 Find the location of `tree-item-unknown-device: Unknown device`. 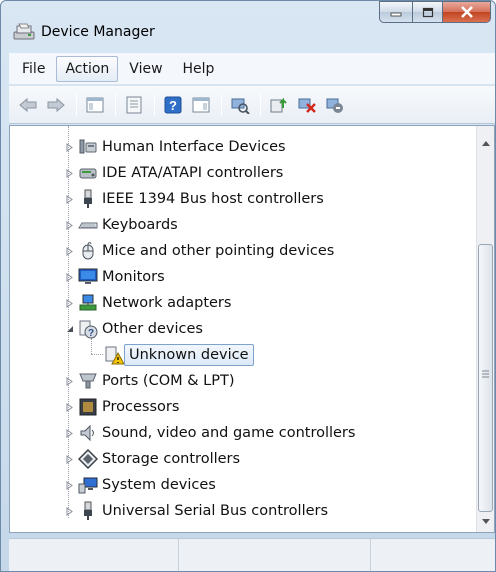

tree-item-unknown-device: Unknown device is located at coordinates (243, 355).